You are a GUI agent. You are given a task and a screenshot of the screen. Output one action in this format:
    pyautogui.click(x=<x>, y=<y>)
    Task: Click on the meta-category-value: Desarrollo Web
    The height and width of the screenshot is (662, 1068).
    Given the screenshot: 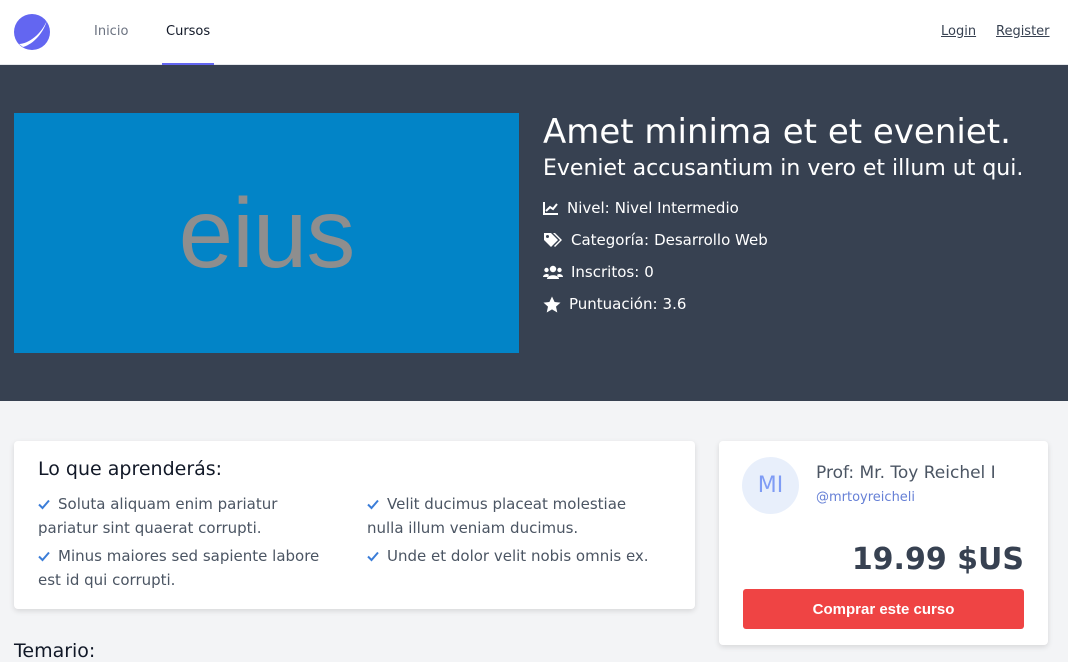 What is the action you would take?
    pyautogui.click(x=711, y=240)
    